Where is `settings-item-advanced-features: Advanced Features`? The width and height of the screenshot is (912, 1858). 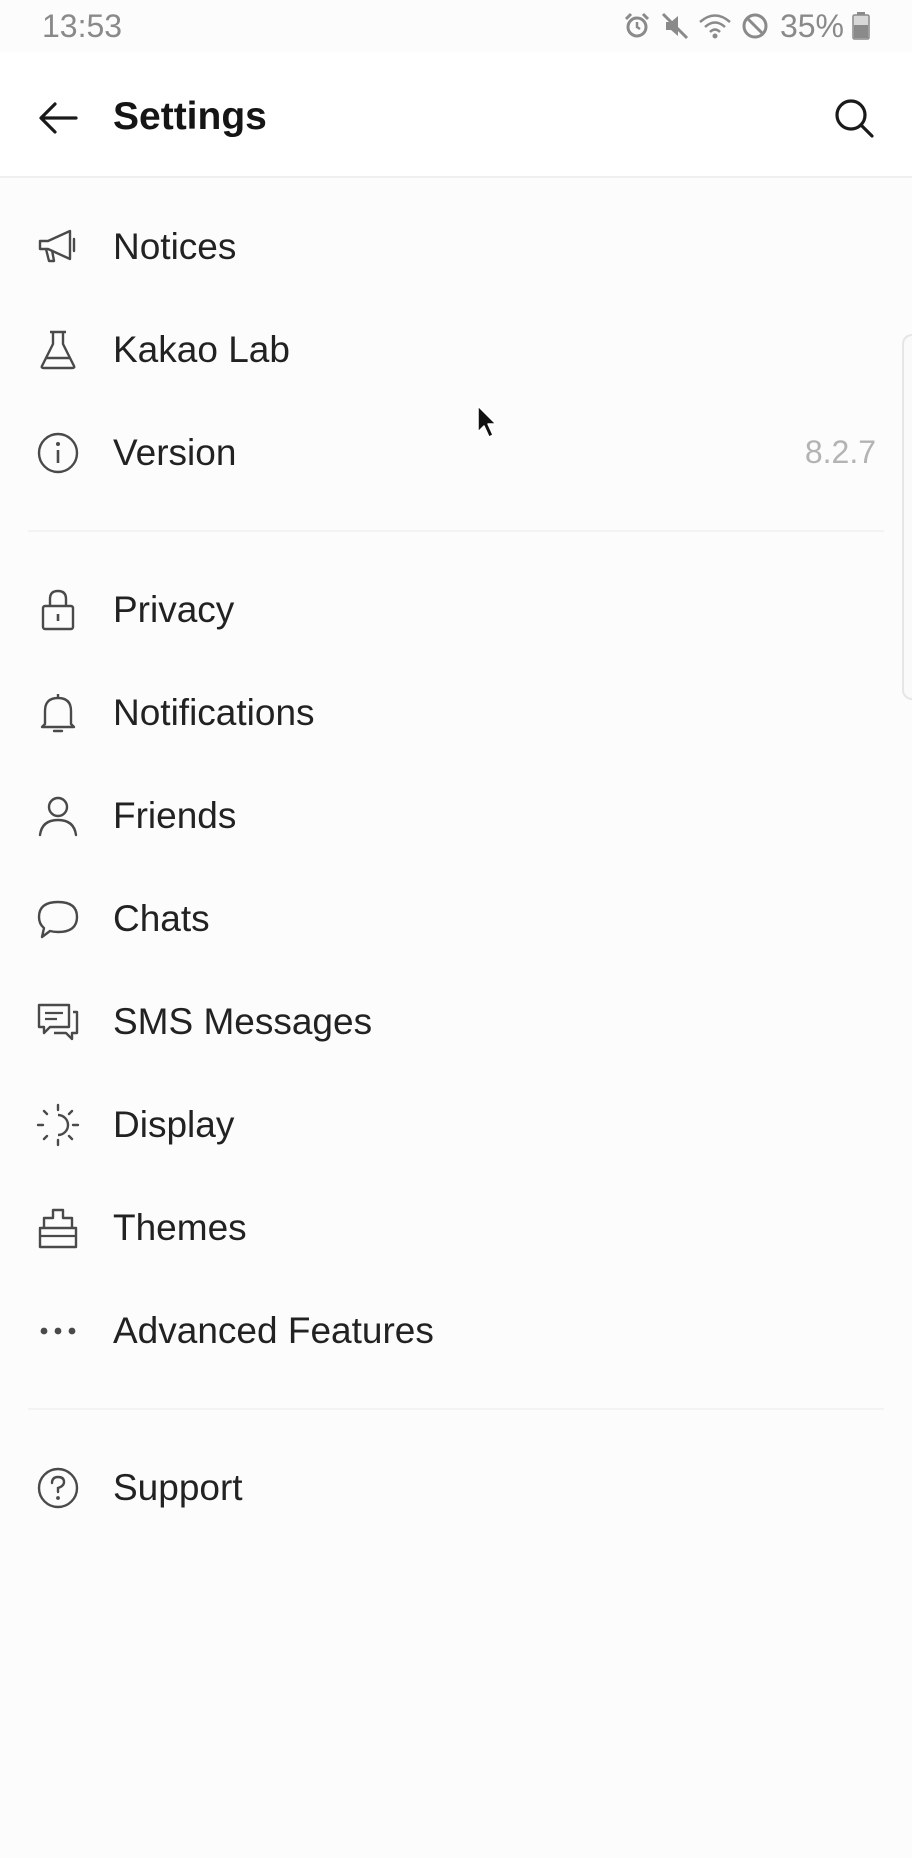
settings-item-advanced-features: Advanced Features is located at coordinates (456, 1330).